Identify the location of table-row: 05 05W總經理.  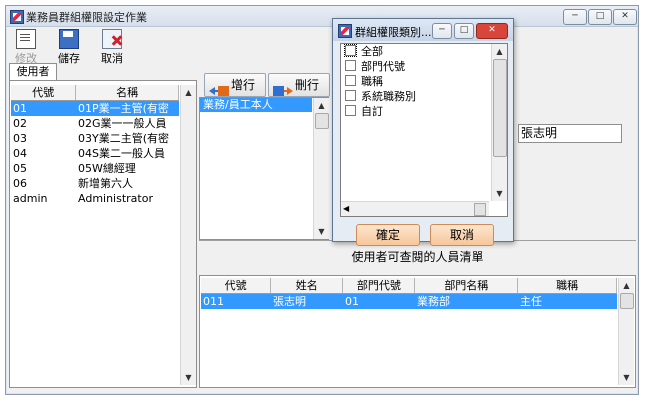
(95, 168).